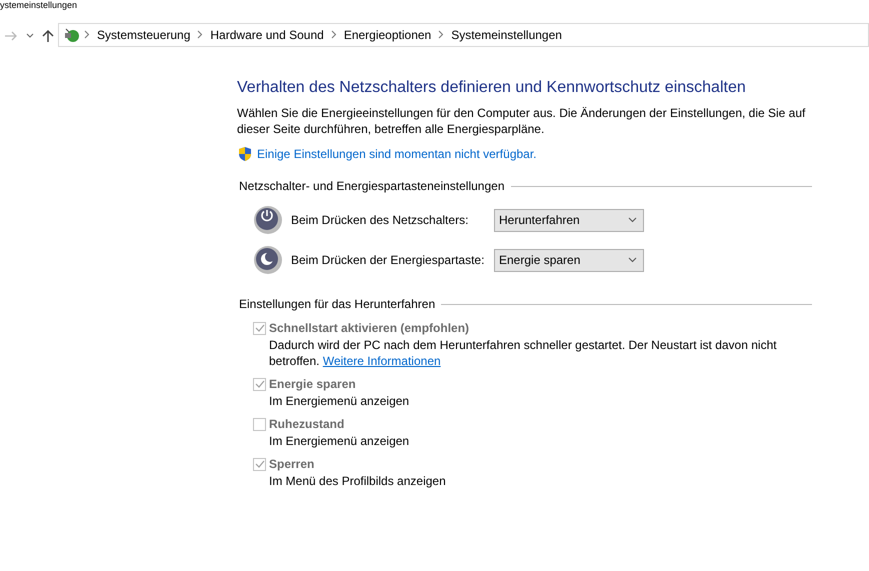 This screenshot has width=869, height=571. I want to click on breadcrumb-item: Systemsteuerung, so click(143, 35).